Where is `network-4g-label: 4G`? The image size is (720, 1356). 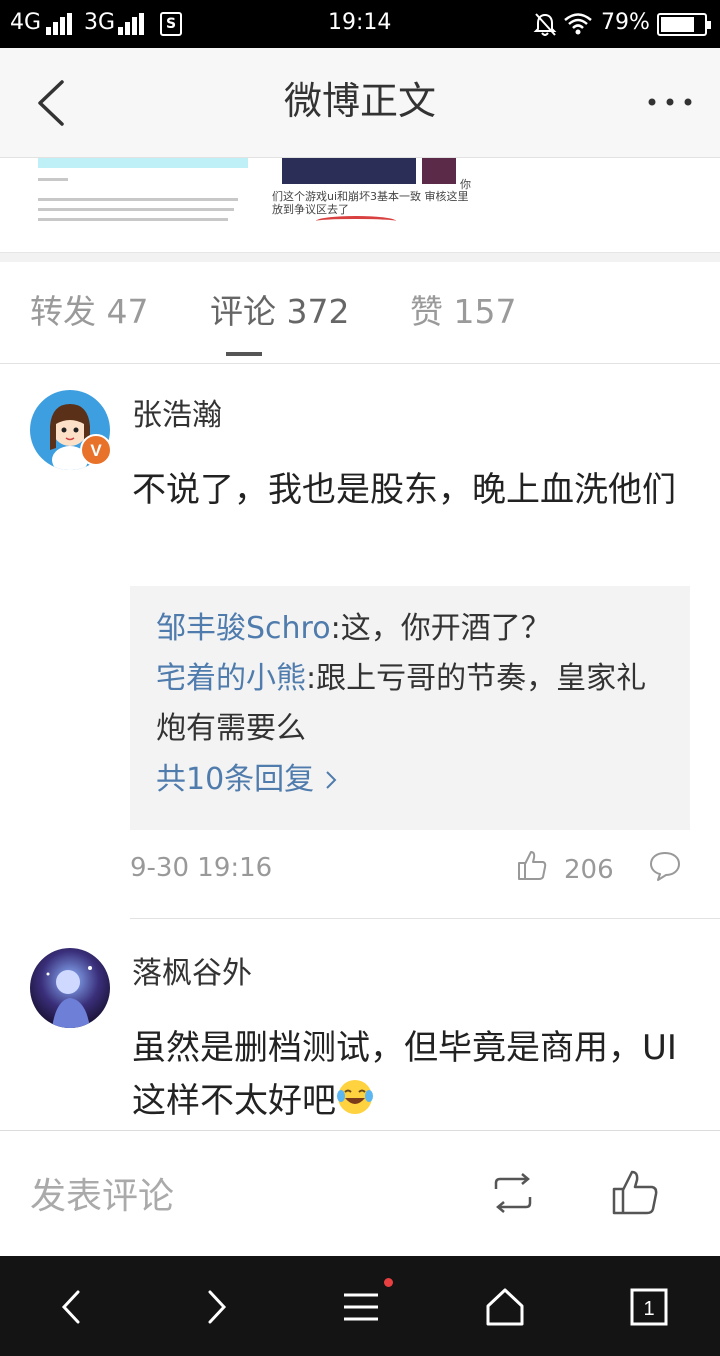 network-4g-label: 4G is located at coordinates (26, 22).